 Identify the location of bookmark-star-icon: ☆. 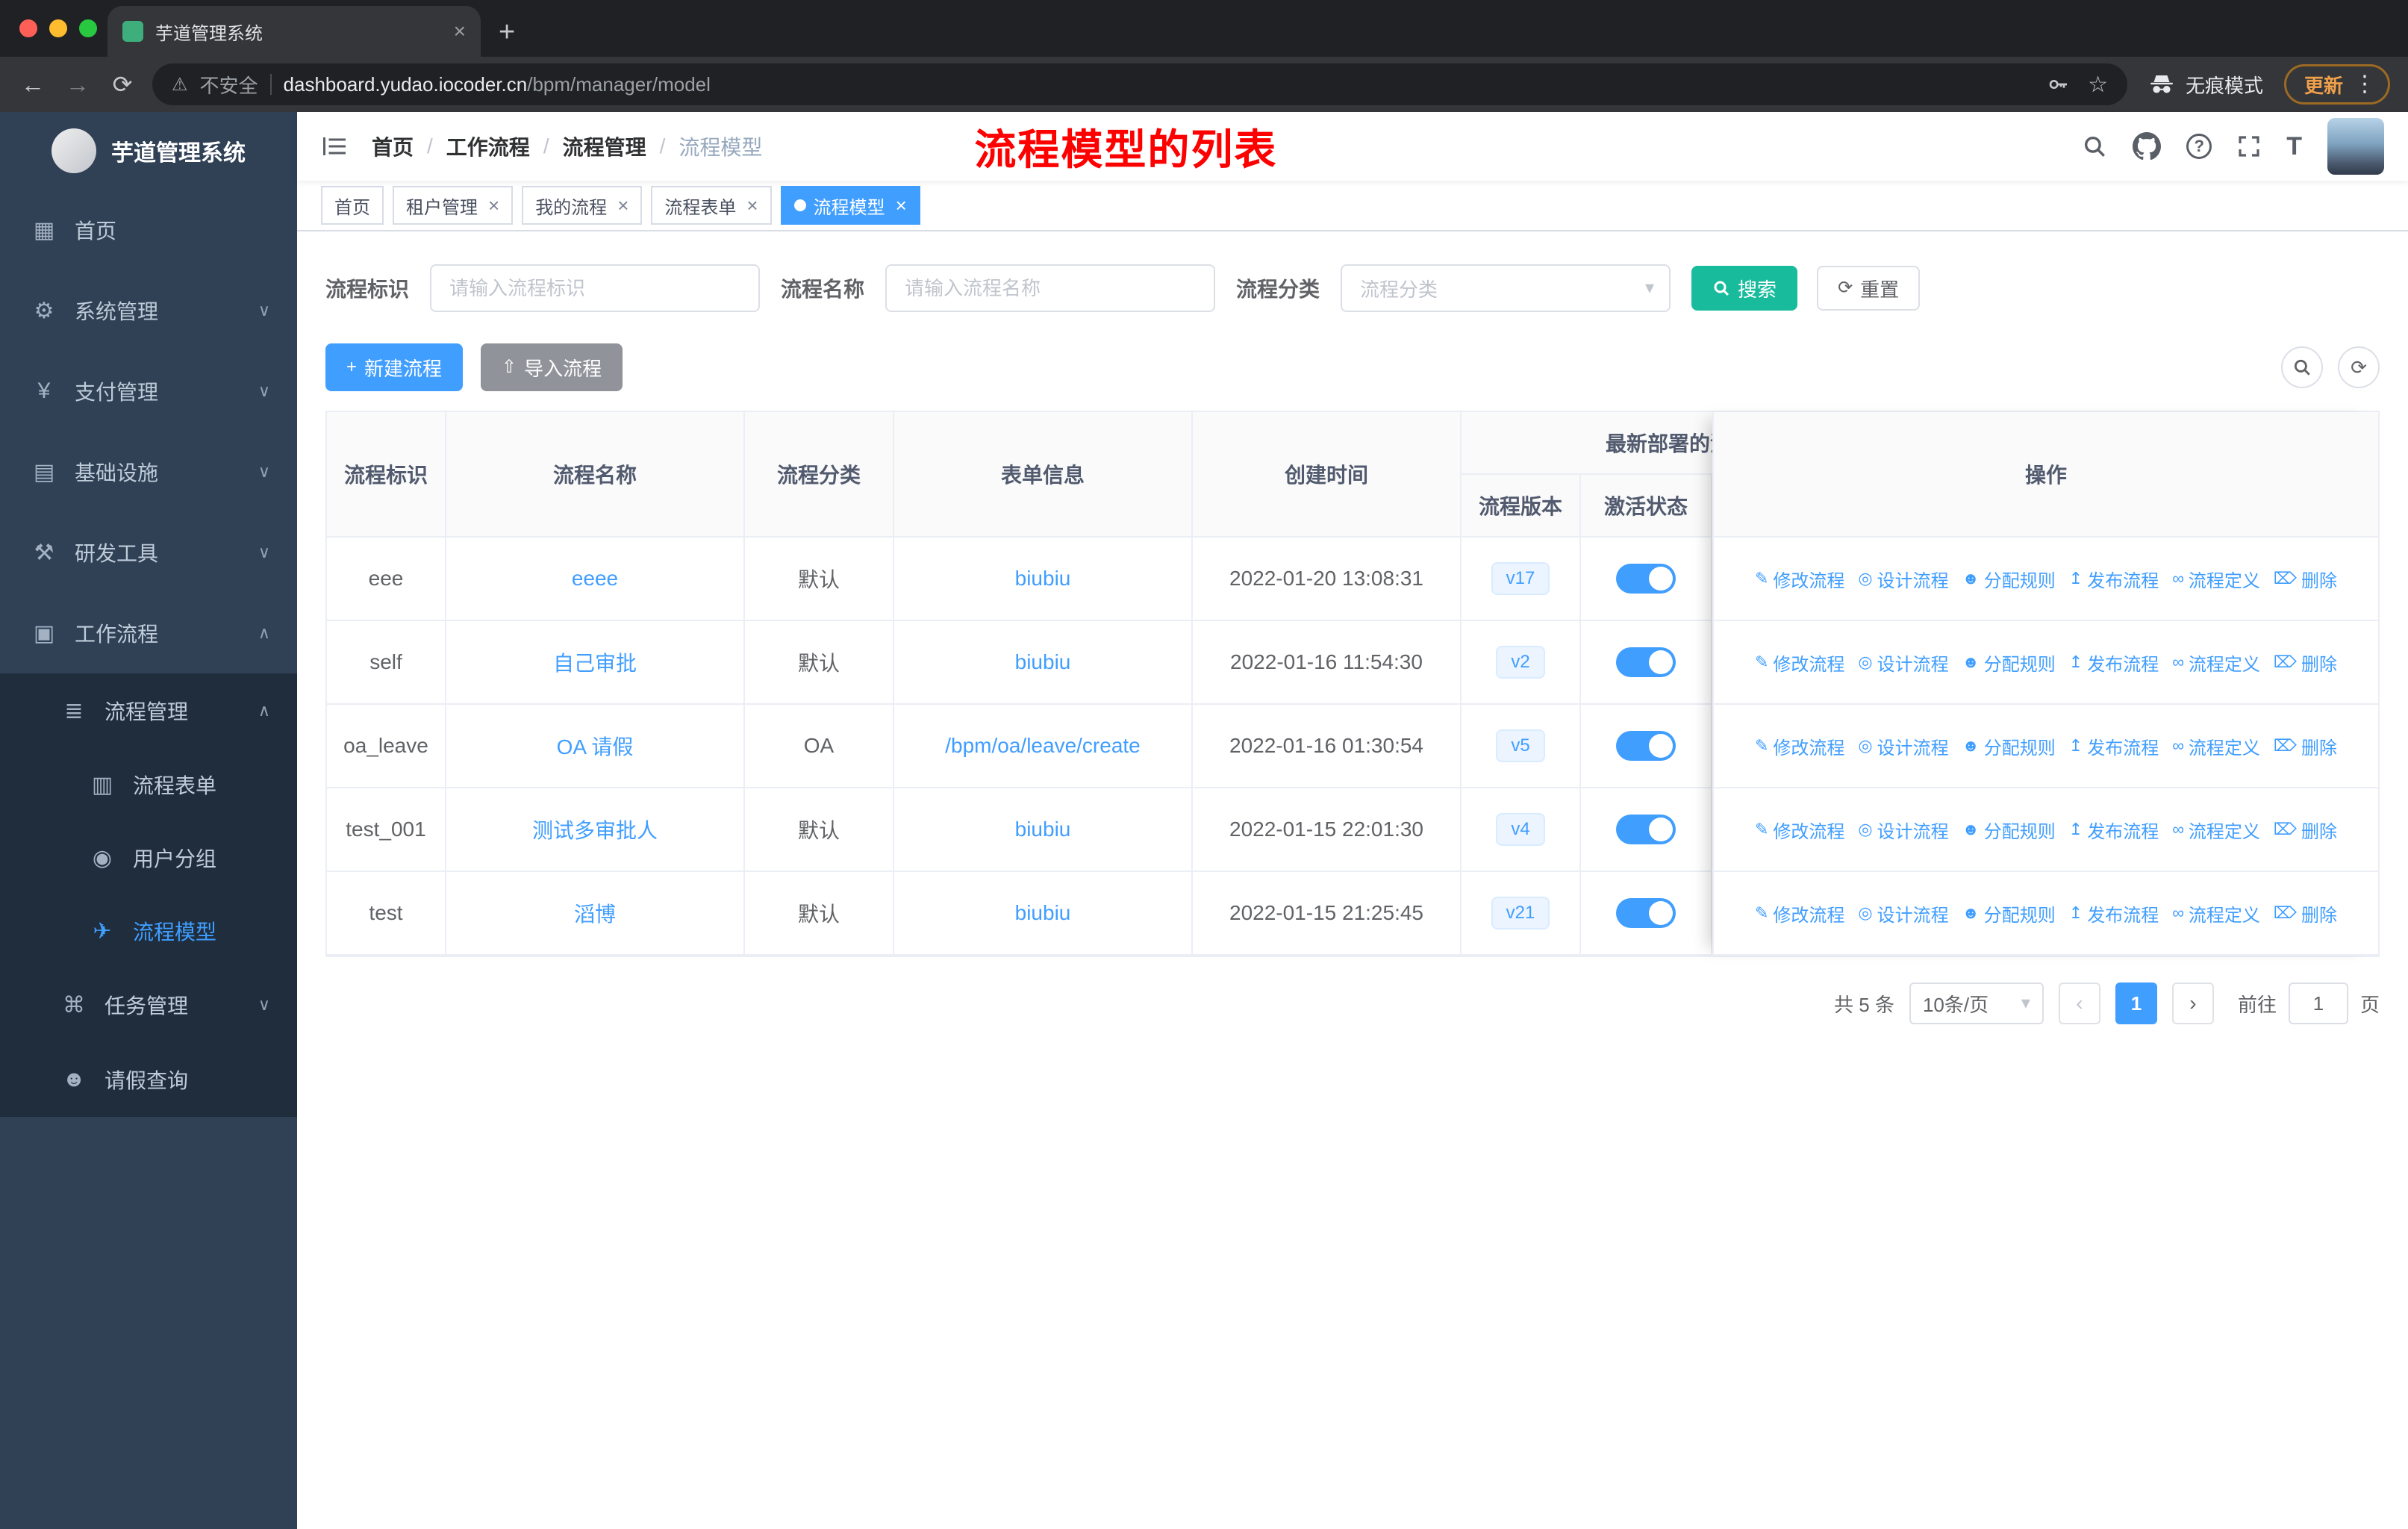
(2098, 85).